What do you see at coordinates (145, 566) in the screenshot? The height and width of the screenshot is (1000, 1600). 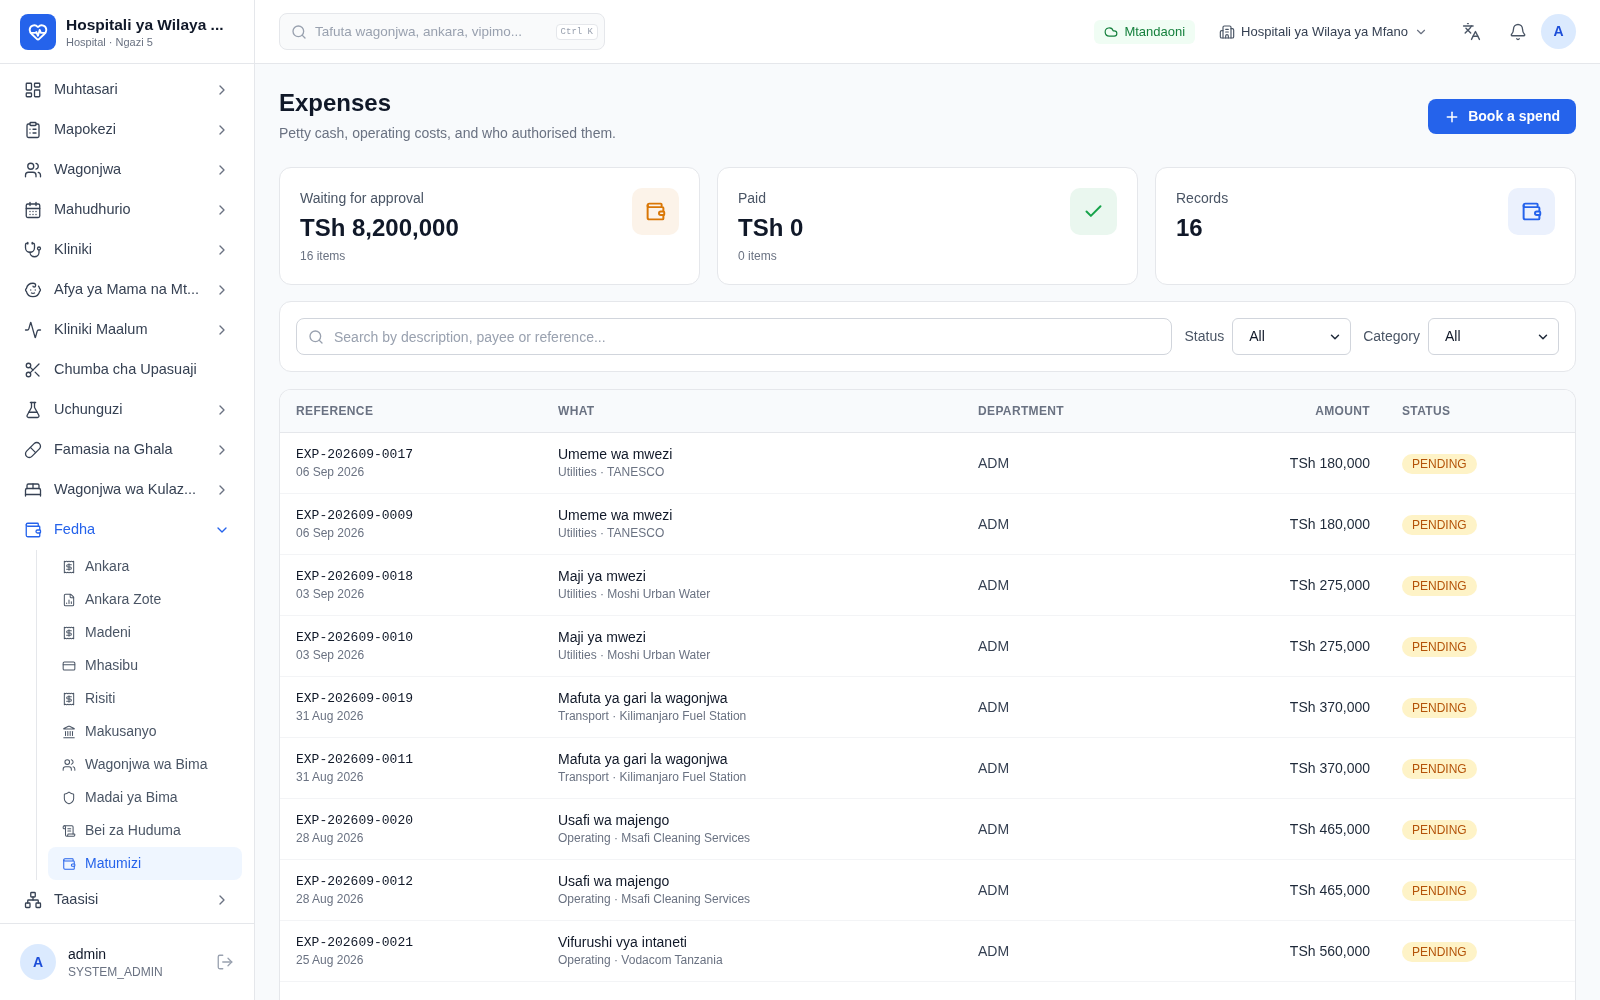 I see `nav-subitem: Ankara` at bounding box center [145, 566].